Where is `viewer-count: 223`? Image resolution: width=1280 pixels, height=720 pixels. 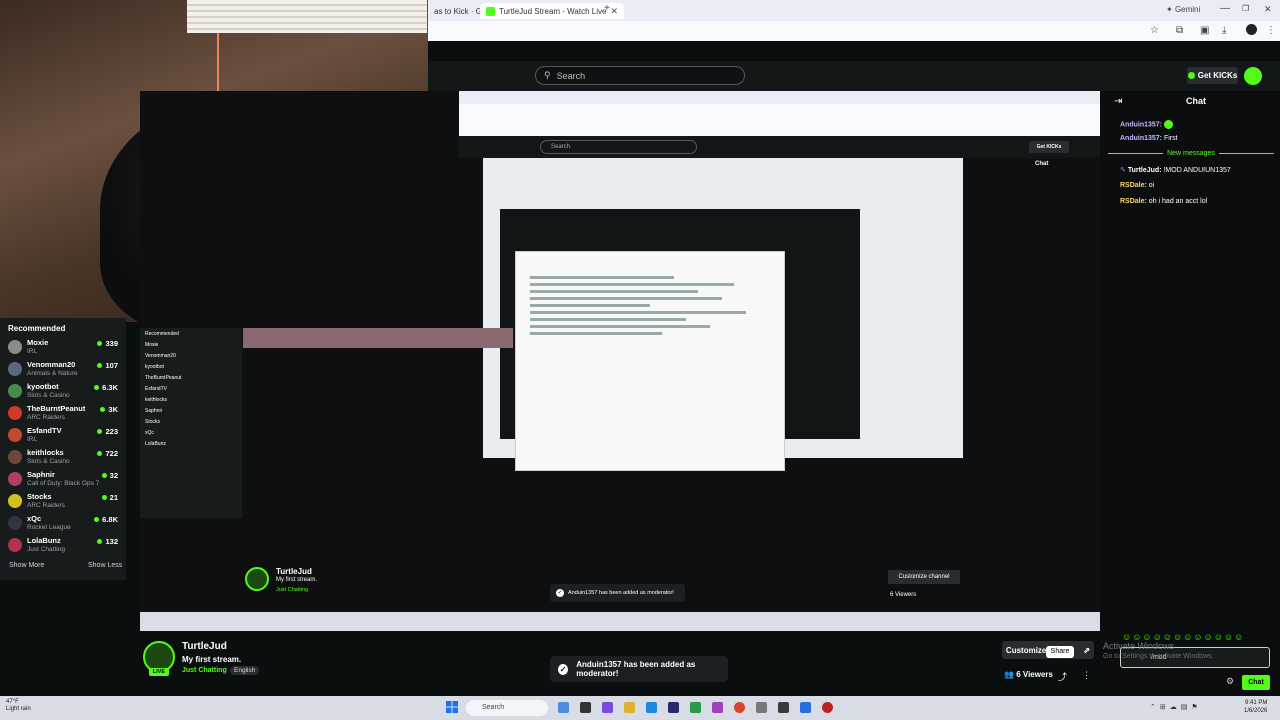 viewer-count: 223 is located at coordinates (107, 431).